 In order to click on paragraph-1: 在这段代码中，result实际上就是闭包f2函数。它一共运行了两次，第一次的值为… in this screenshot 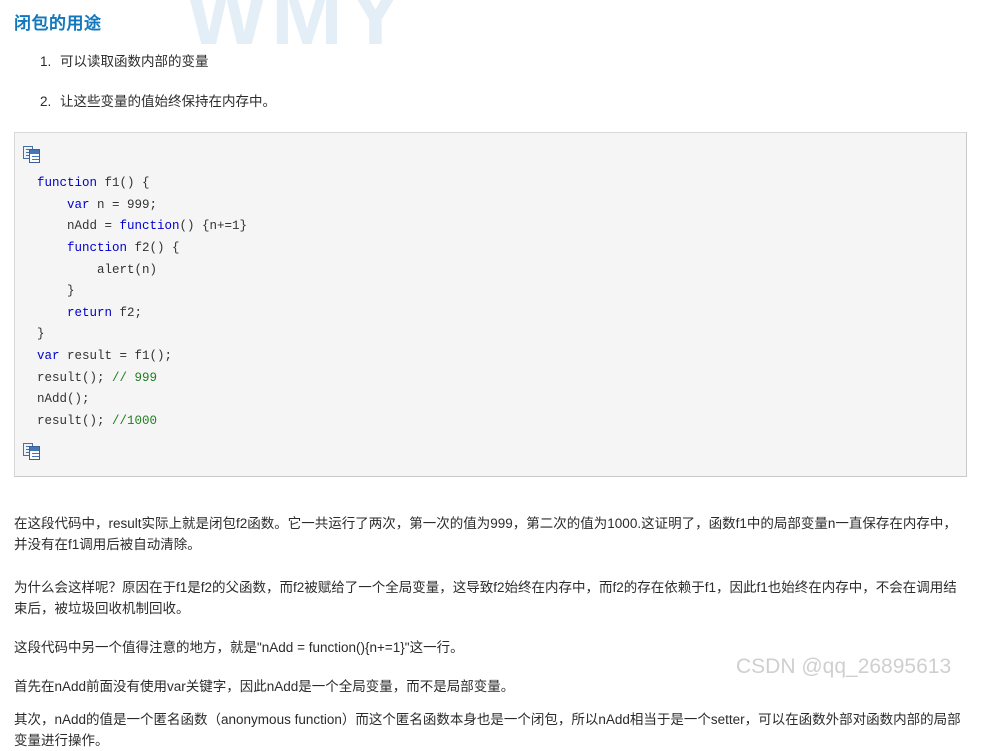, I will do `click(485, 534)`.